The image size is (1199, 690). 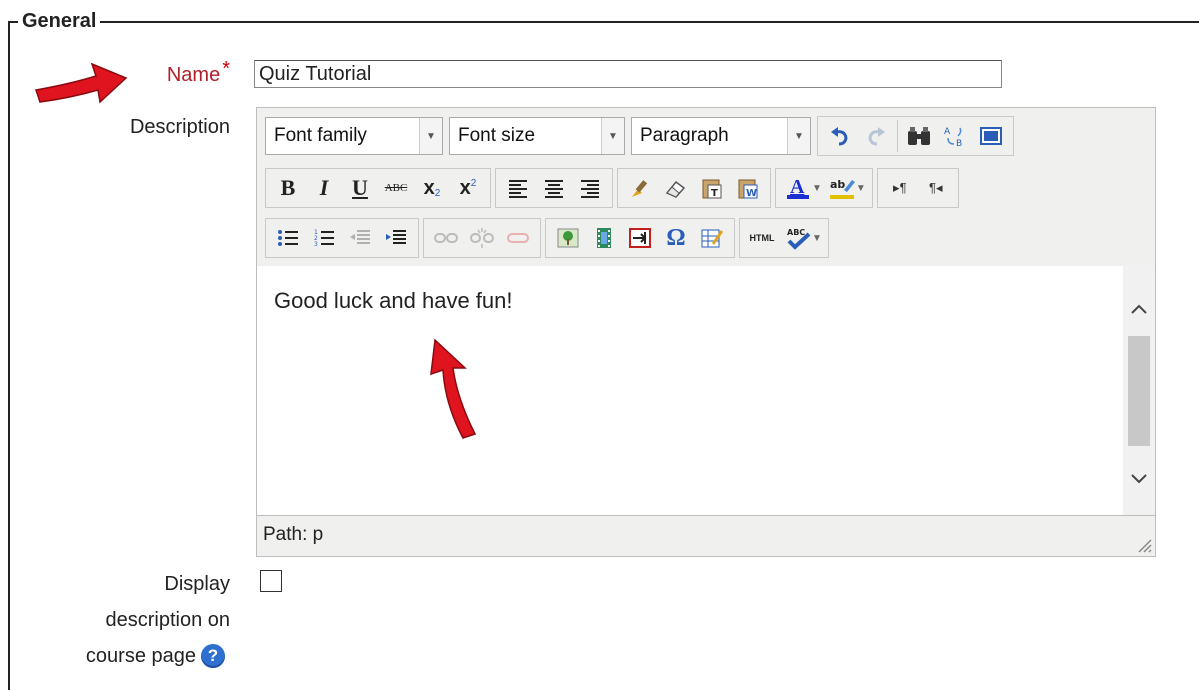 I want to click on toolbar-row-3: 123 Ω HTML ABC ▼, so click(x=549, y=238).